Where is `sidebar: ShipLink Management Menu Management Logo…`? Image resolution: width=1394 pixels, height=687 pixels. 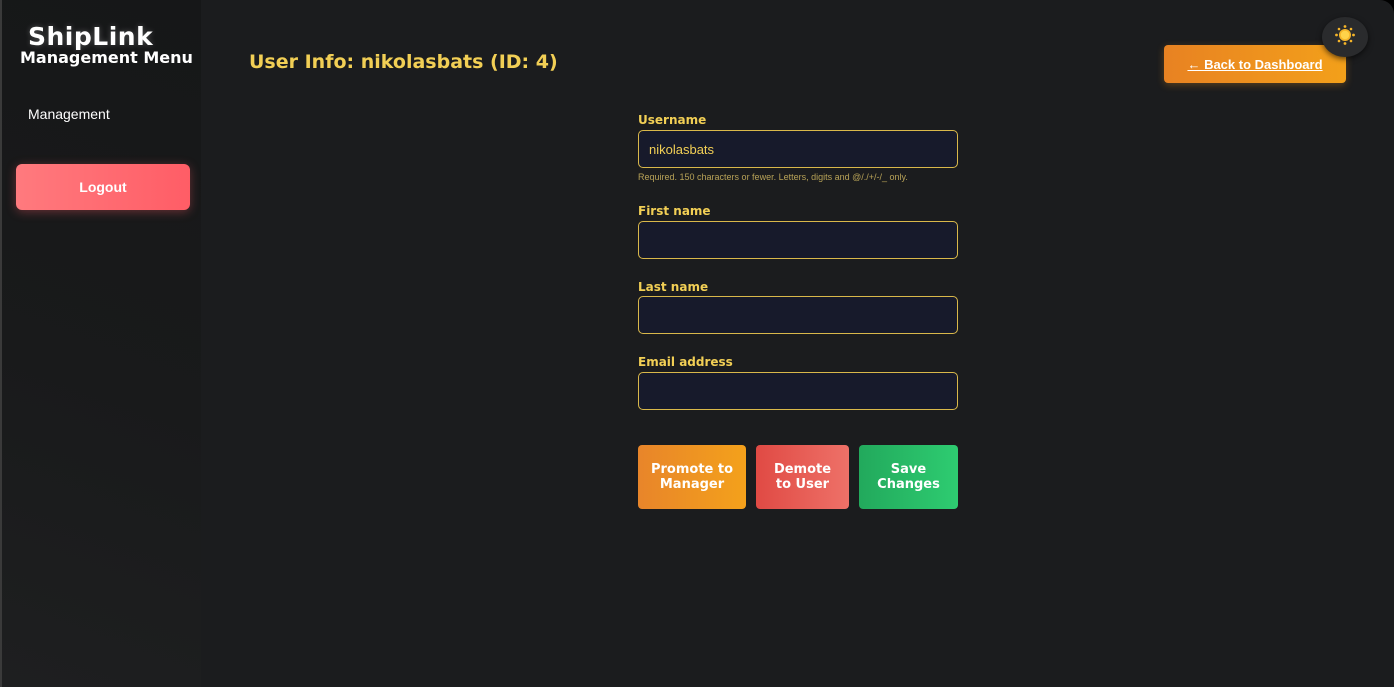 sidebar: ShipLink Management Menu Management Logo… is located at coordinates (100, 343).